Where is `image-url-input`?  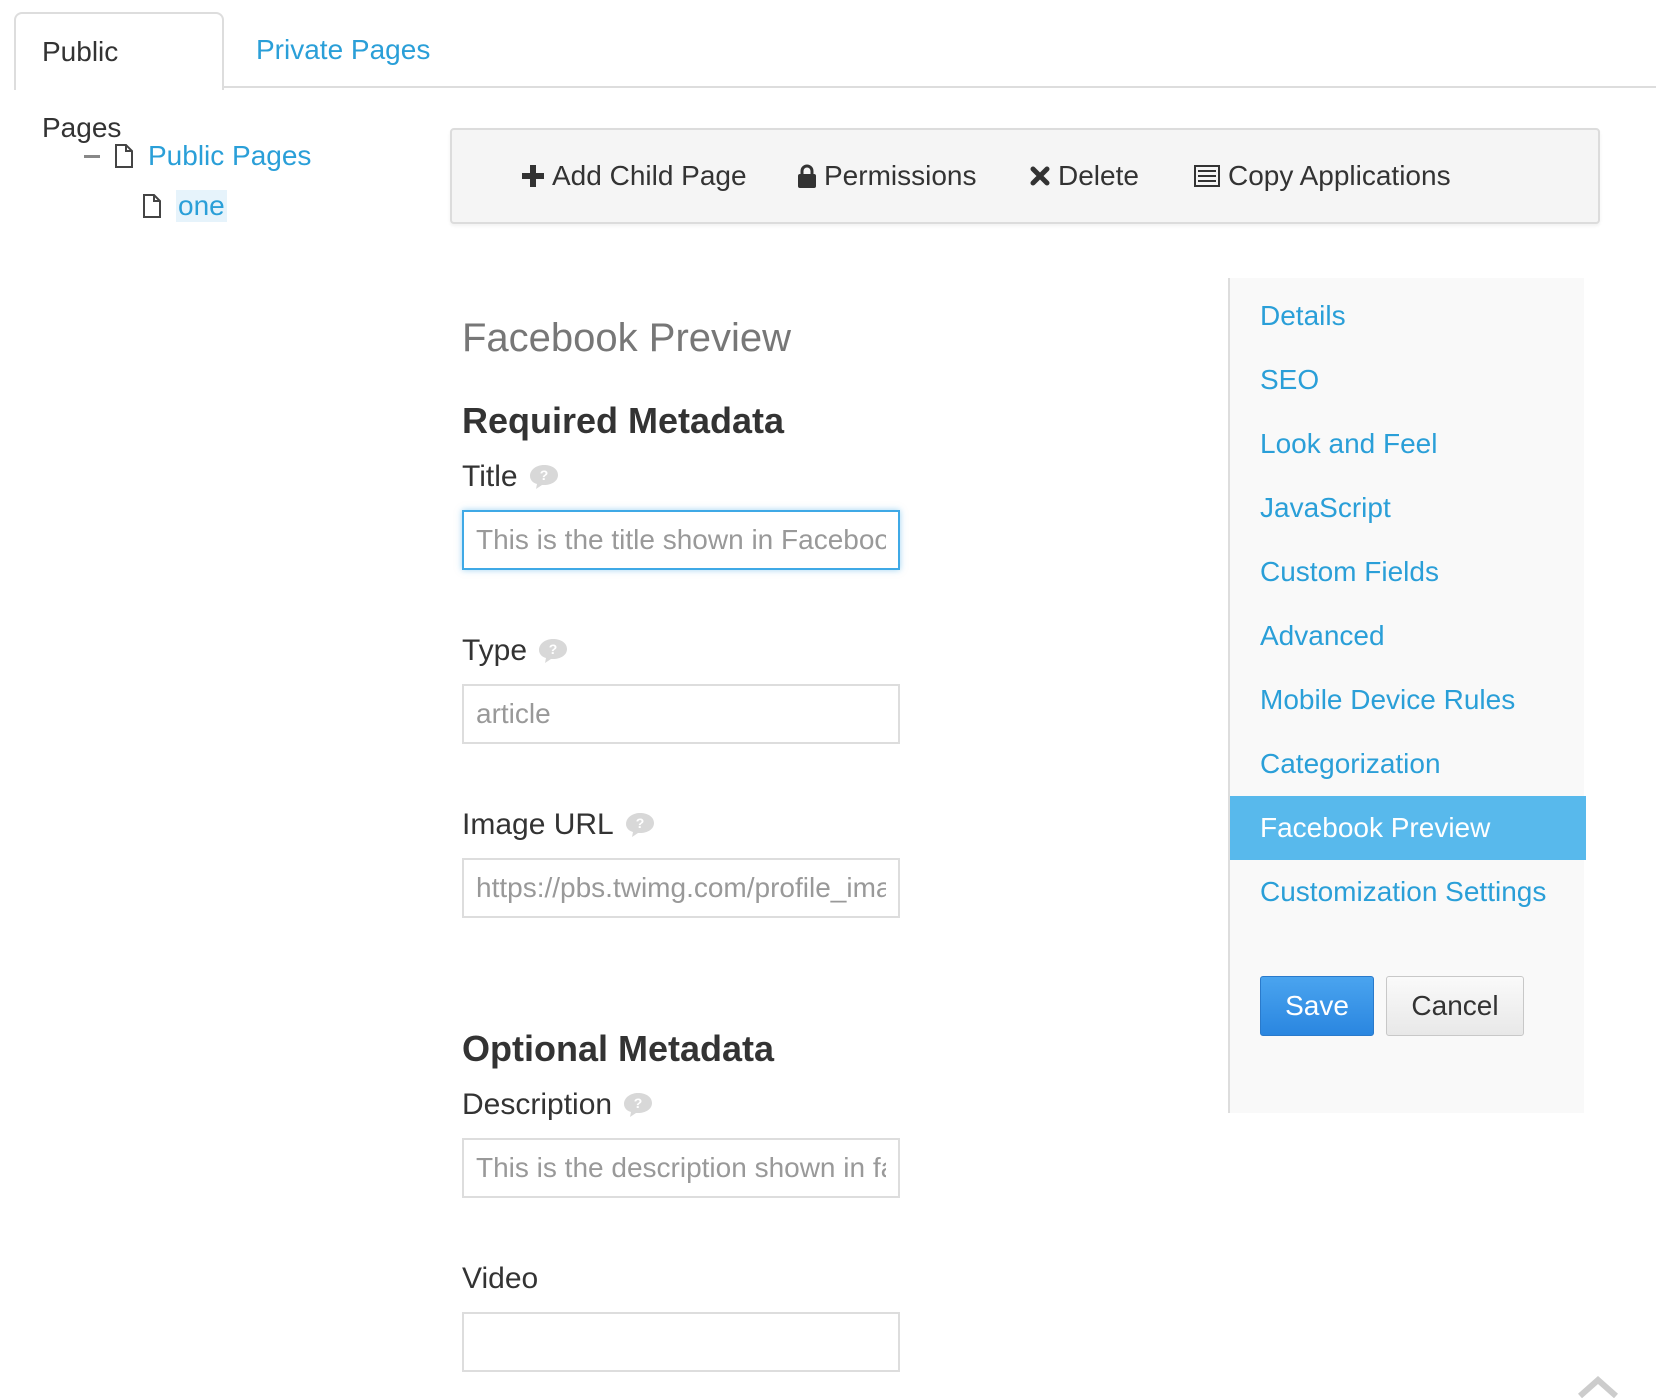 image-url-input is located at coordinates (681, 888).